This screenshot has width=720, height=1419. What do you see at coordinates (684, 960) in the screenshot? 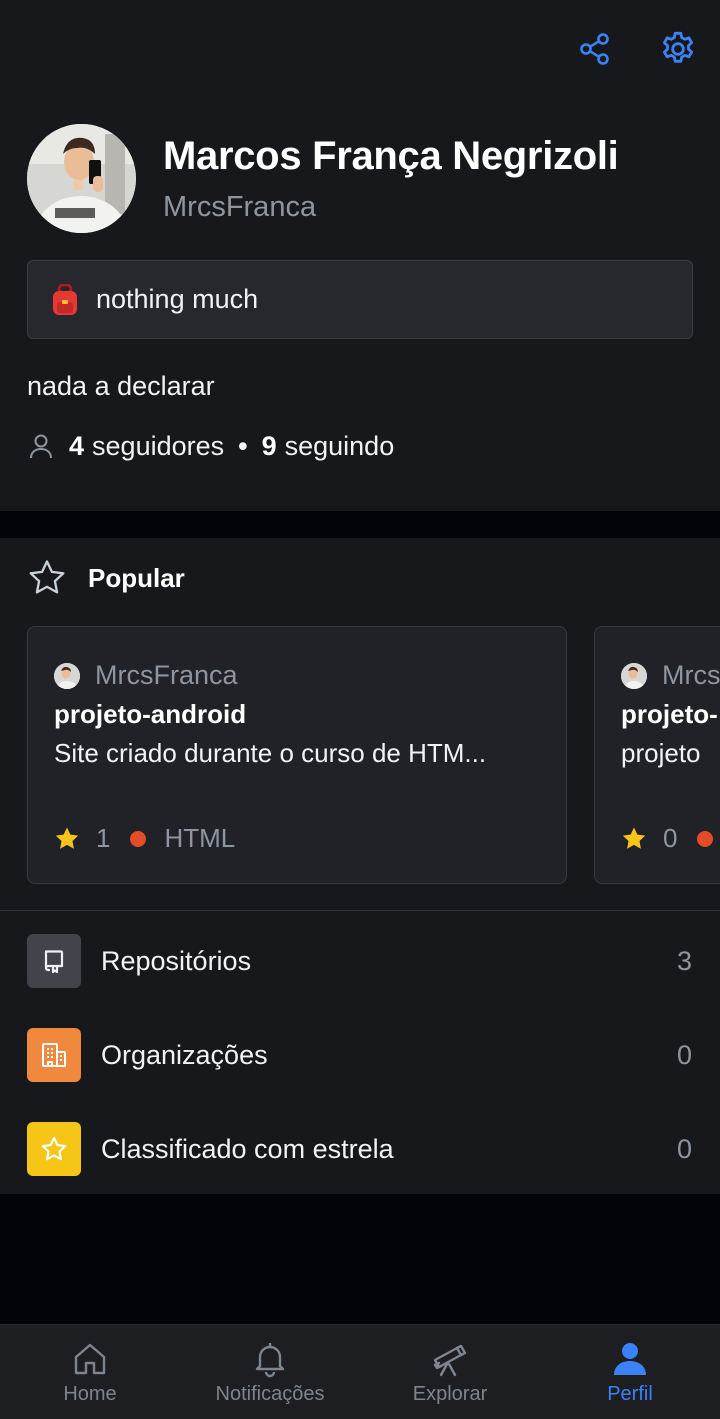
I see `menu-count: 3` at bounding box center [684, 960].